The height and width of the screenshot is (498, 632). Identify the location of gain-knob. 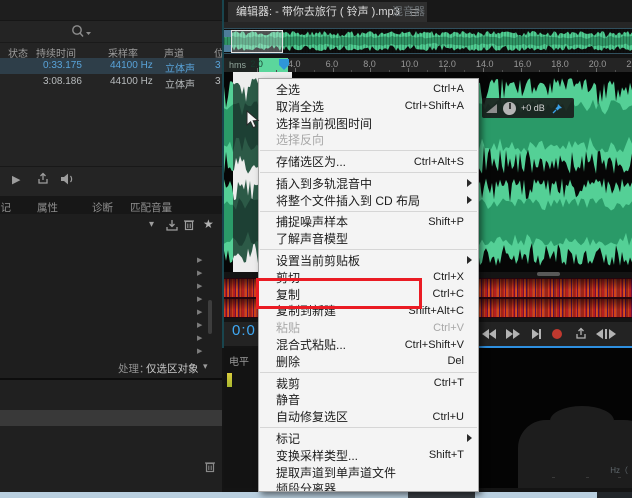
(509, 108).